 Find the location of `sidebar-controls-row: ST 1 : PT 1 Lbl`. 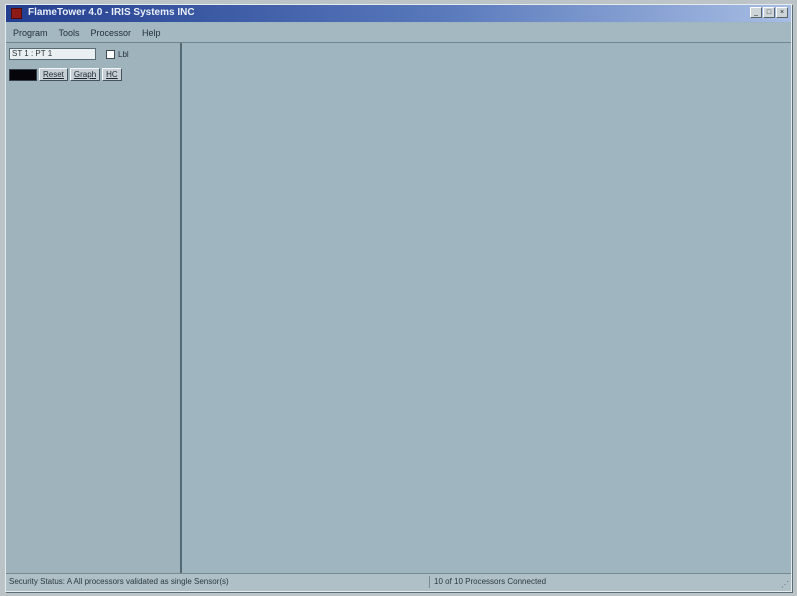

sidebar-controls-row: ST 1 : PT 1 Lbl is located at coordinates (69, 54).